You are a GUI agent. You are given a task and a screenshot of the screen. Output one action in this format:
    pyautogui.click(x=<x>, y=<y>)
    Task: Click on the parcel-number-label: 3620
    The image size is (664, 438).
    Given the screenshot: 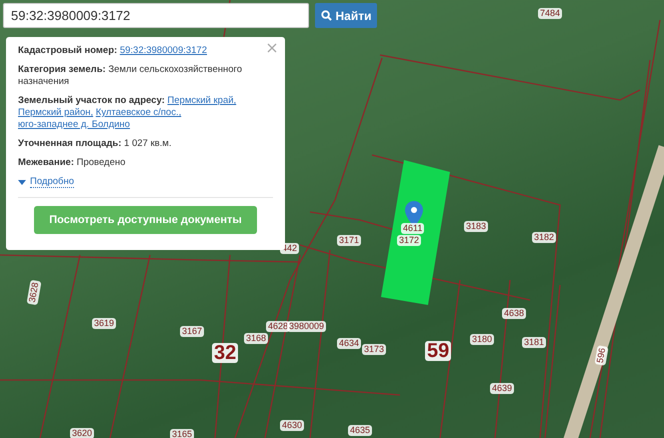 What is the action you would take?
    pyautogui.click(x=82, y=433)
    